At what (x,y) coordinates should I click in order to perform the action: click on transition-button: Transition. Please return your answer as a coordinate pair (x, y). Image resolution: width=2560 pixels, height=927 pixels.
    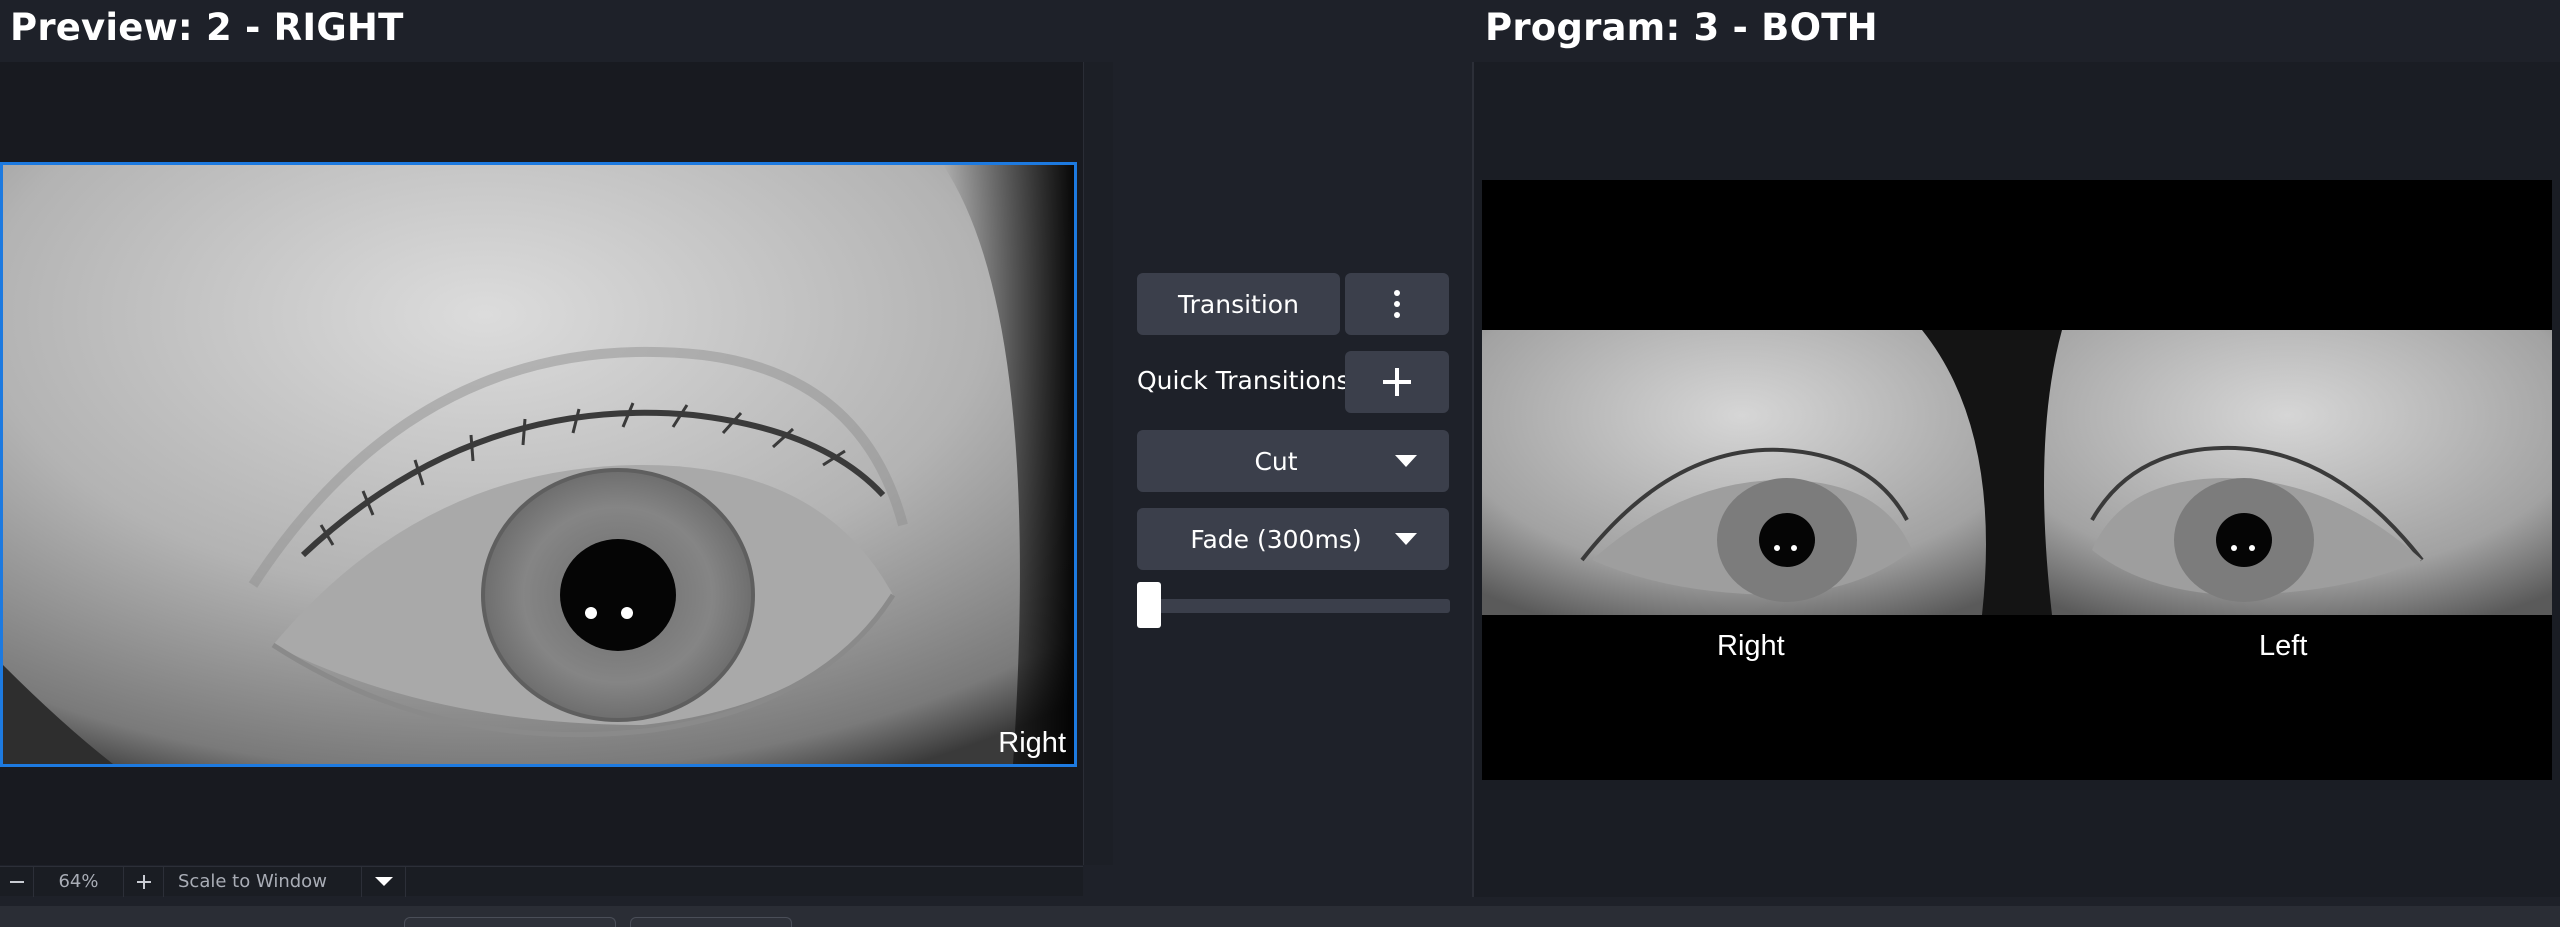
    Looking at the image, I should click on (1238, 304).